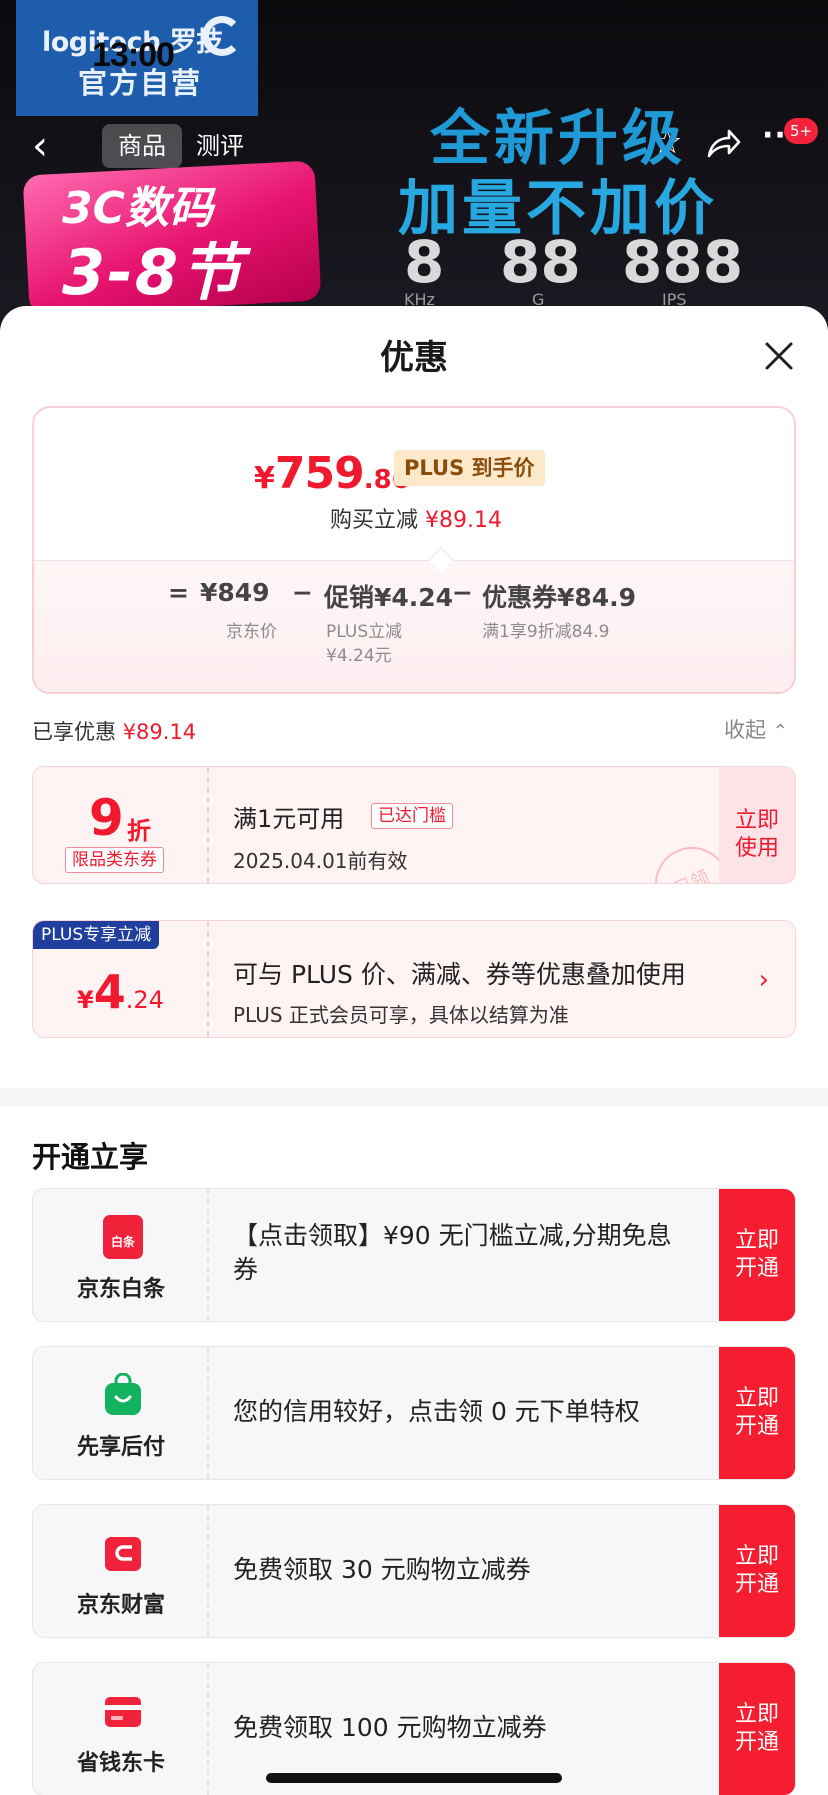 The width and height of the screenshot is (828, 1795). Describe the element at coordinates (452, 1252) in the screenshot. I see `service-description: 【点击领取】¥90 无门槛立减,分期免息券` at that location.